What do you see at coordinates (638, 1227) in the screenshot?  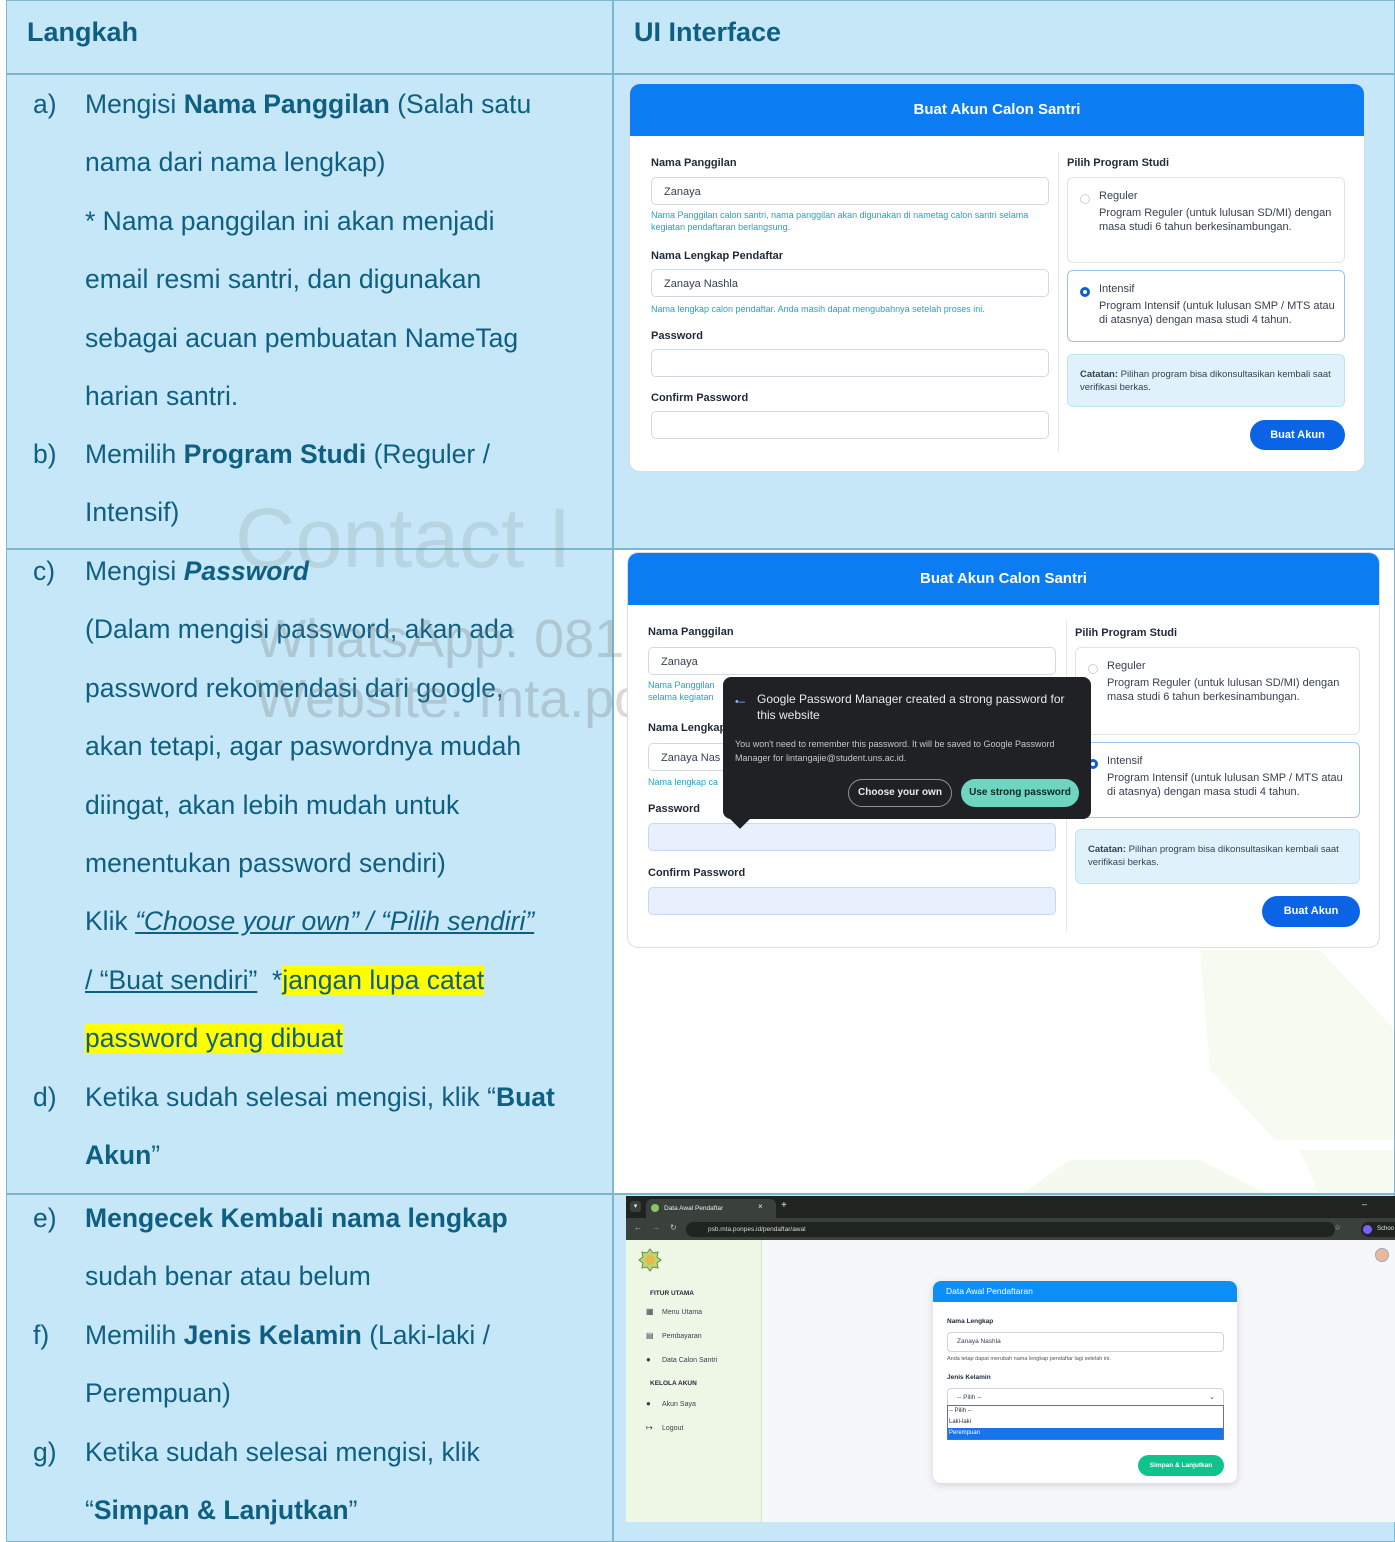 I see `back-icon: ←` at bounding box center [638, 1227].